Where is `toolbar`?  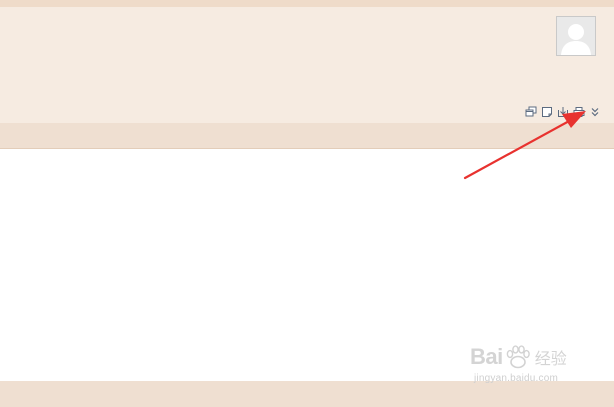
toolbar is located at coordinates (562, 112).